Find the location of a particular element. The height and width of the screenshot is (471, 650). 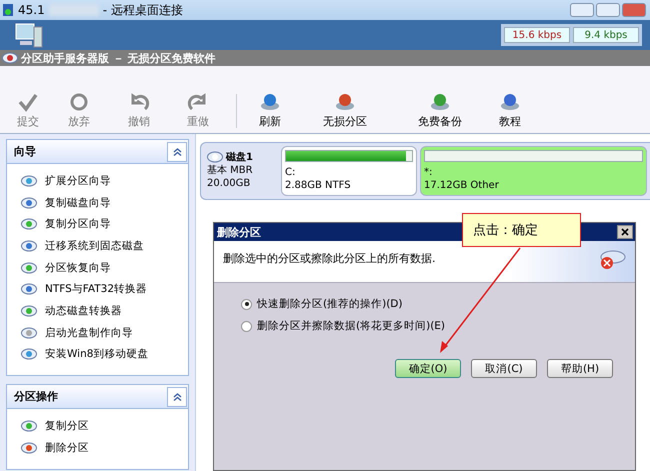

remote-desktop-icon is located at coordinates (8, 10).